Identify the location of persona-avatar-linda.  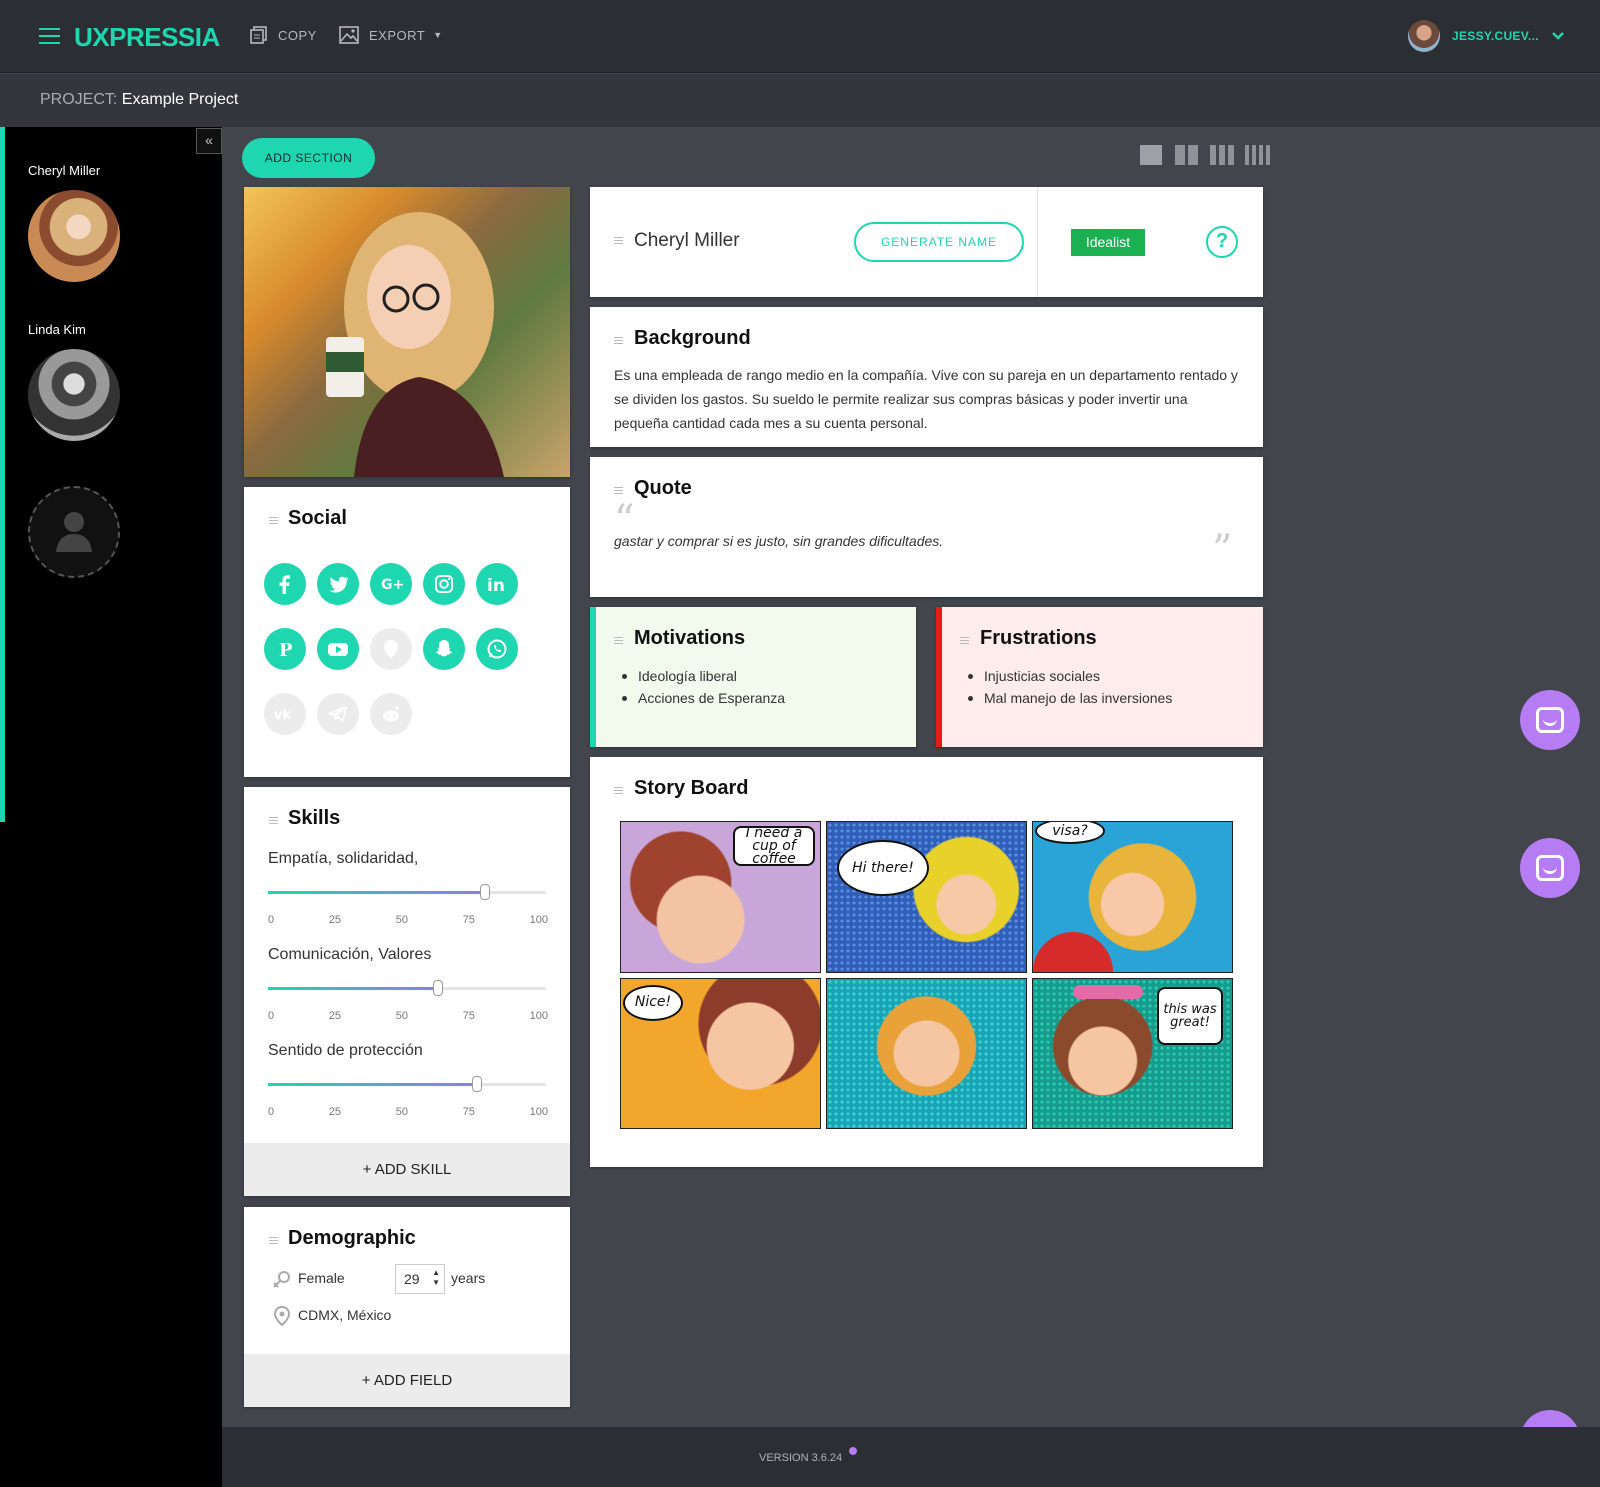
(74, 395).